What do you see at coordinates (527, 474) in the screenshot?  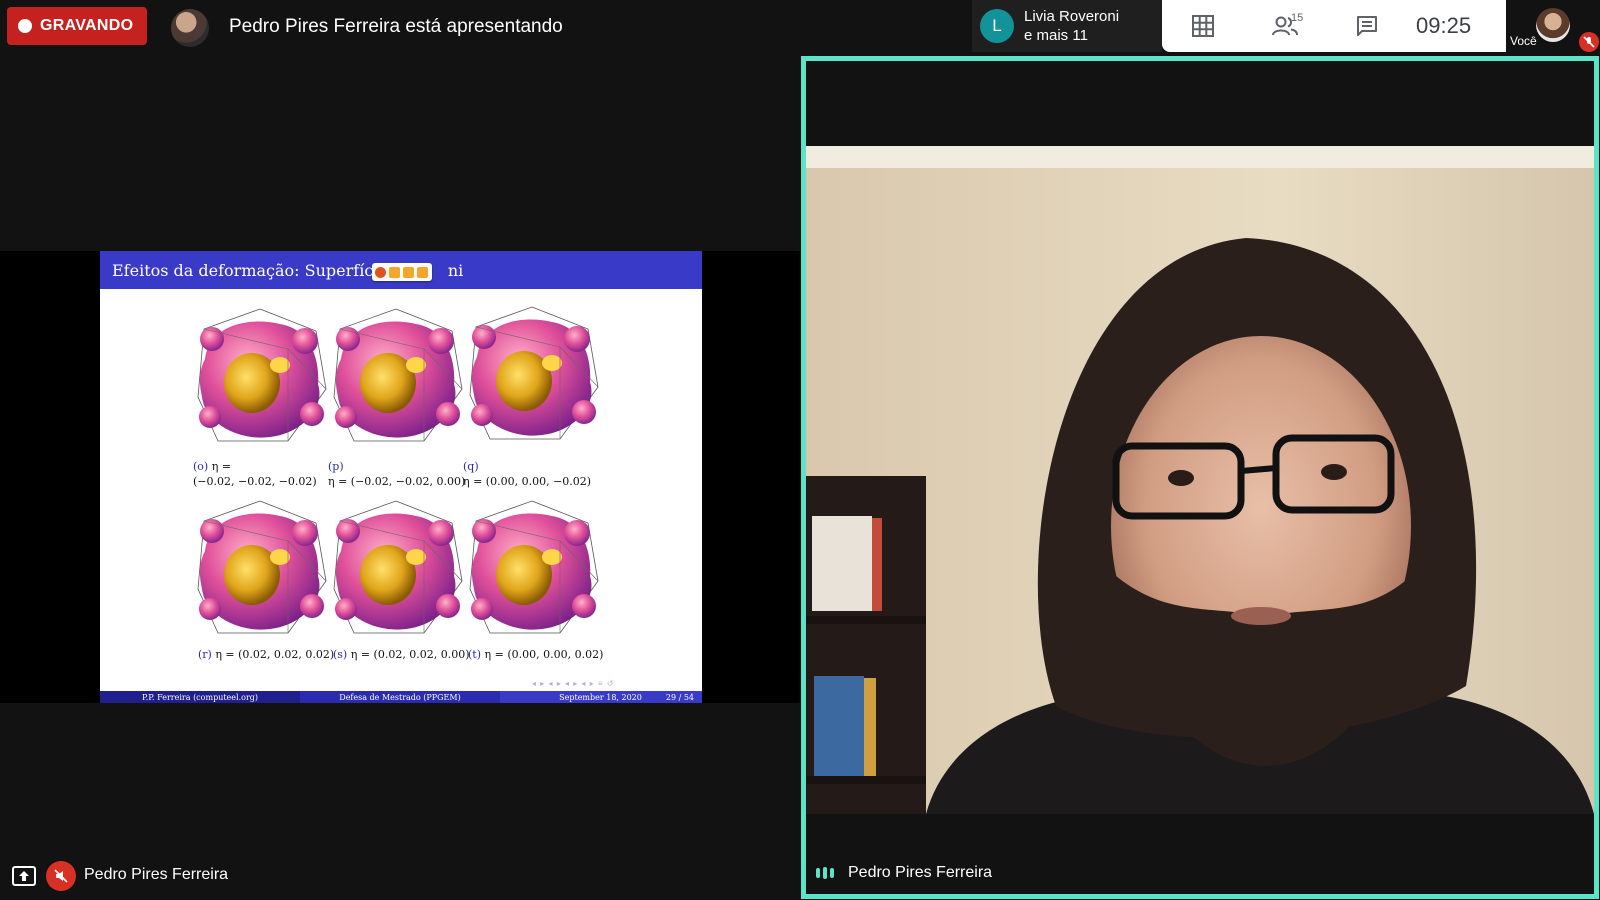 I see `caption-q: (q) η = (0.00, 0.00, −0.02)` at bounding box center [527, 474].